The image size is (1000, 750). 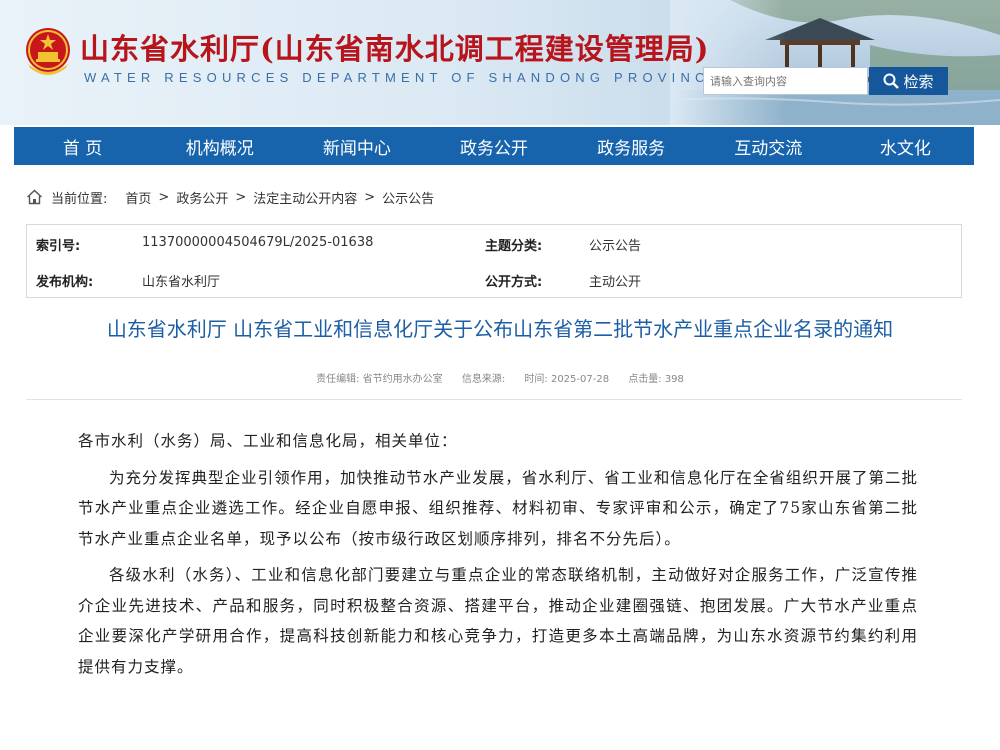 What do you see at coordinates (483, 379) in the screenshot?
I see `meta-source: 信息来源:` at bounding box center [483, 379].